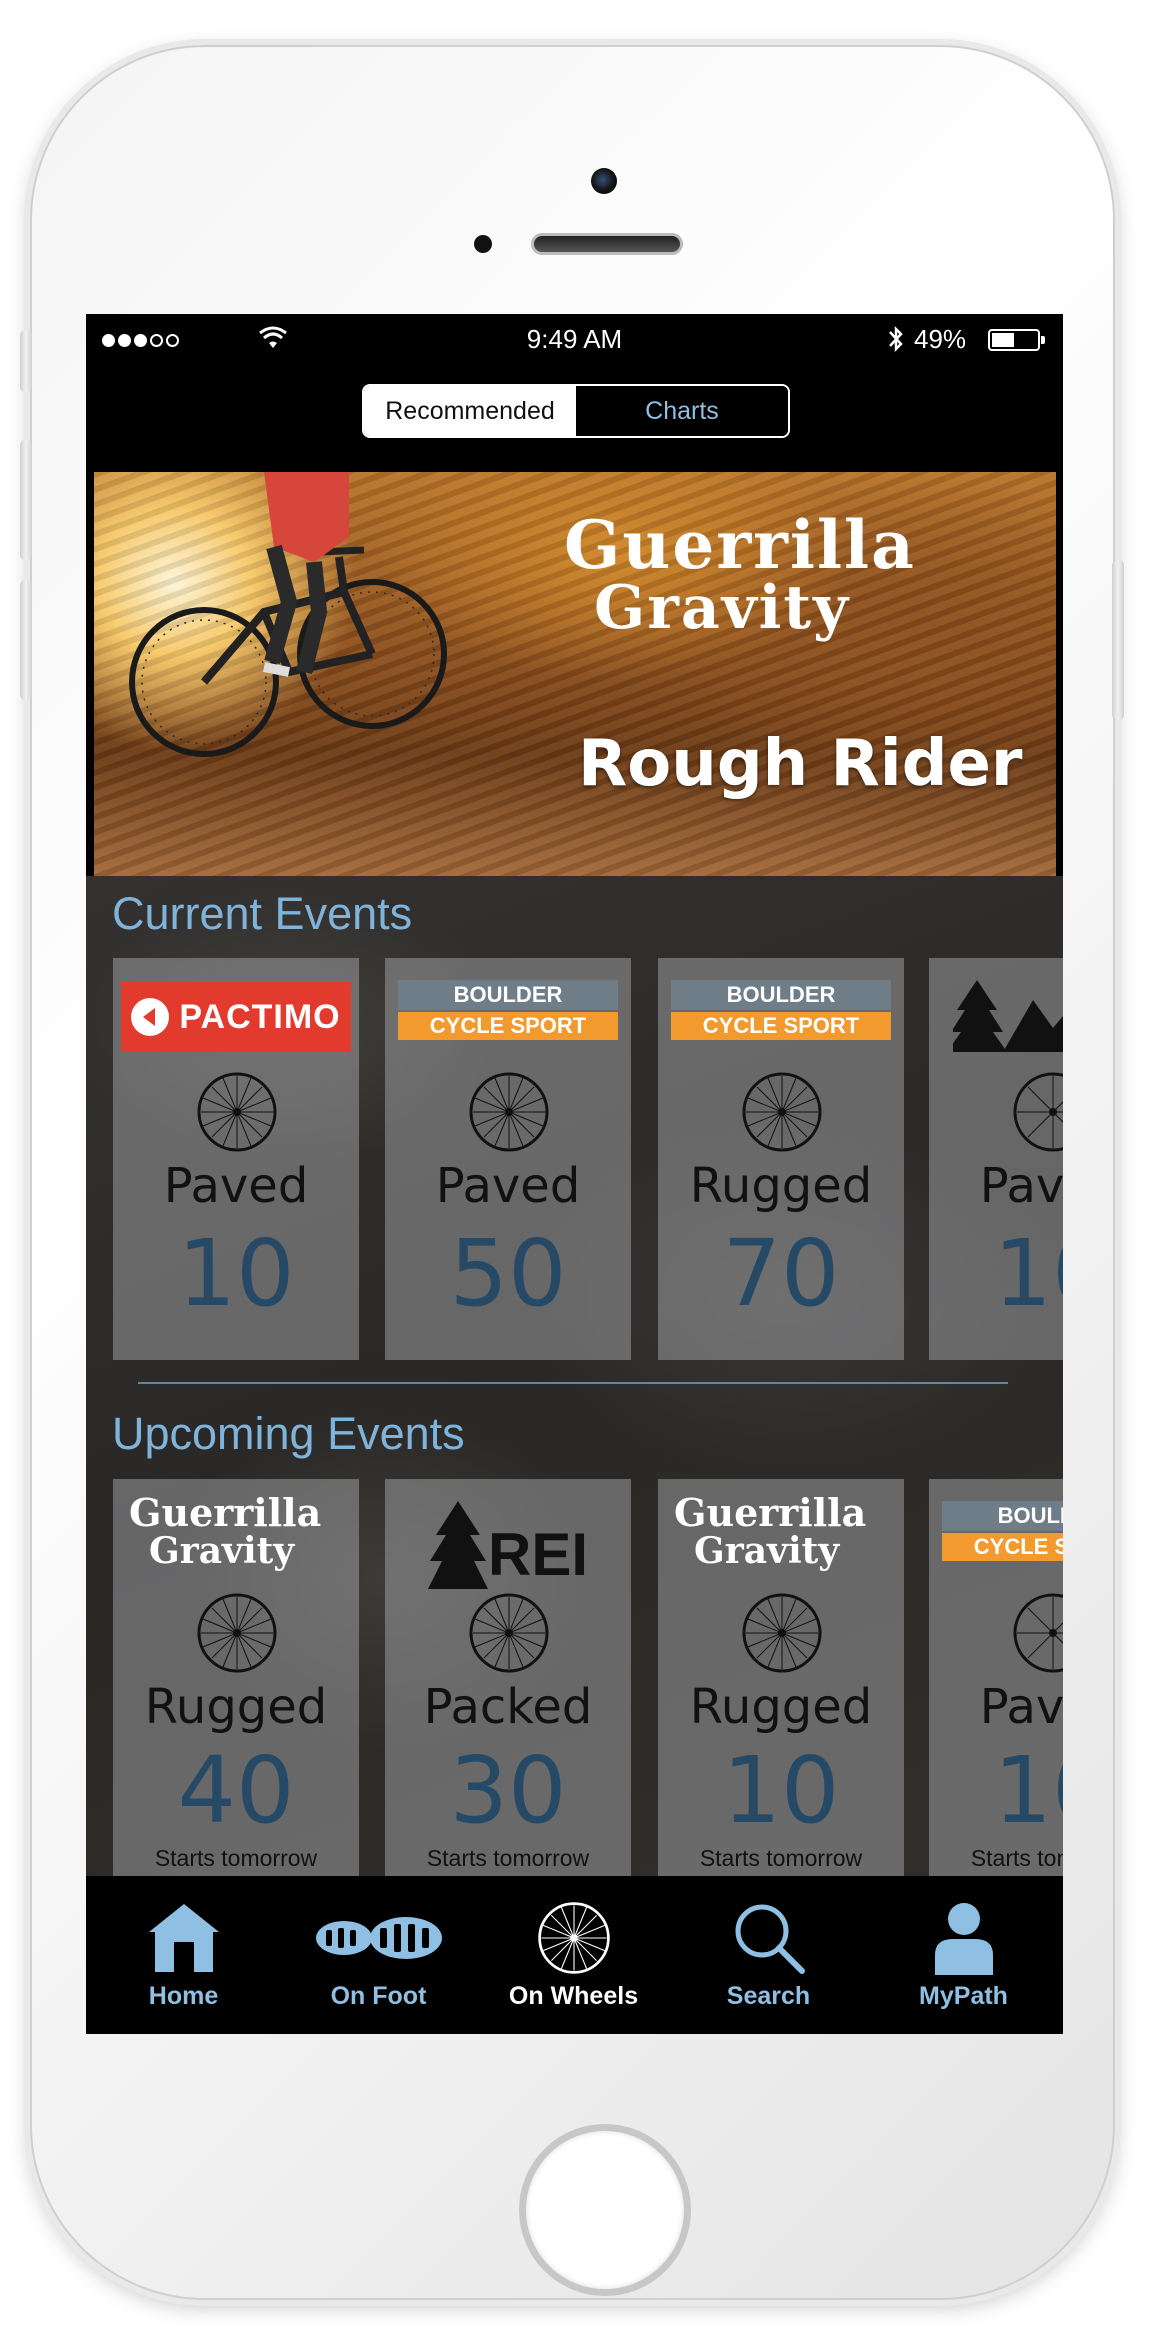  What do you see at coordinates (378, 1996) in the screenshot?
I see `tab-on-foot-label: On Foot` at bounding box center [378, 1996].